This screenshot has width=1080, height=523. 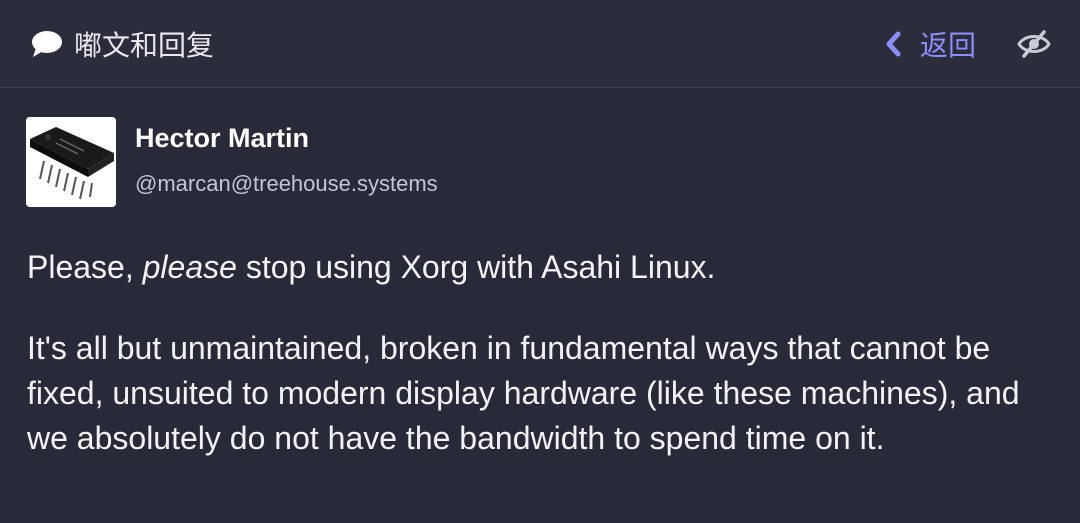 What do you see at coordinates (476, 267) in the screenshot?
I see `paragraph-1-after: stop using Xorg with Asahi Linux.` at bounding box center [476, 267].